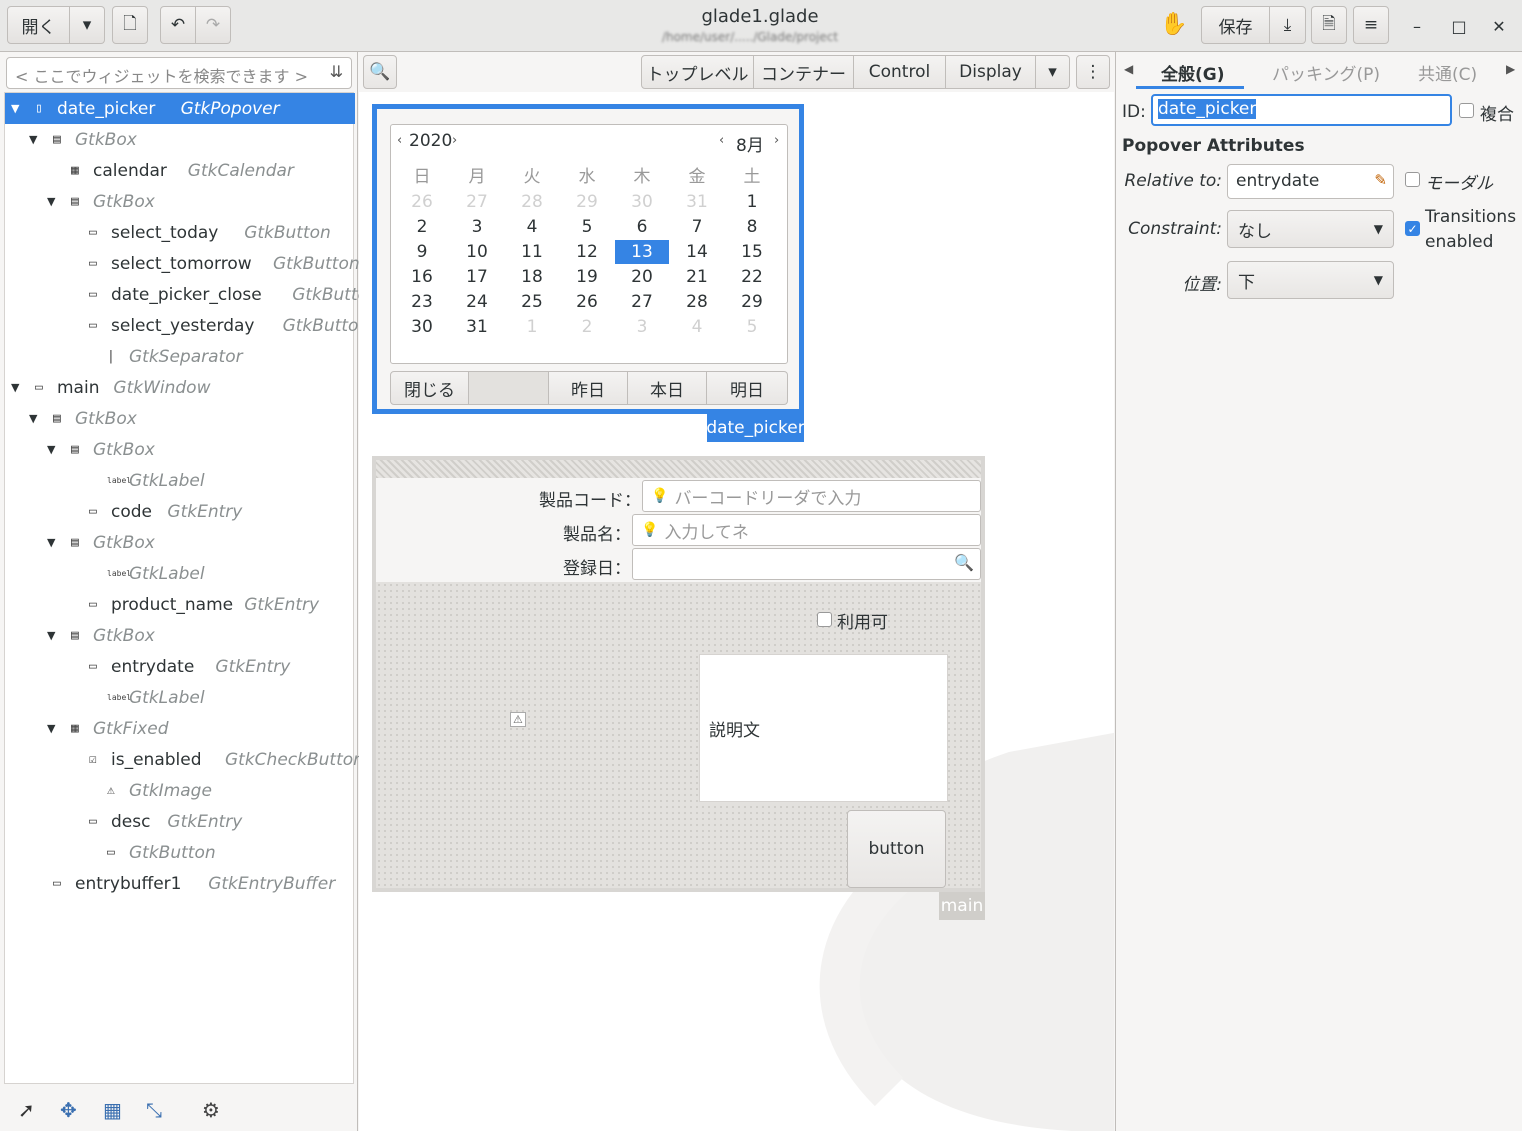  What do you see at coordinates (532, 252) in the screenshot?
I see `calendar-day: 11` at bounding box center [532, 252].